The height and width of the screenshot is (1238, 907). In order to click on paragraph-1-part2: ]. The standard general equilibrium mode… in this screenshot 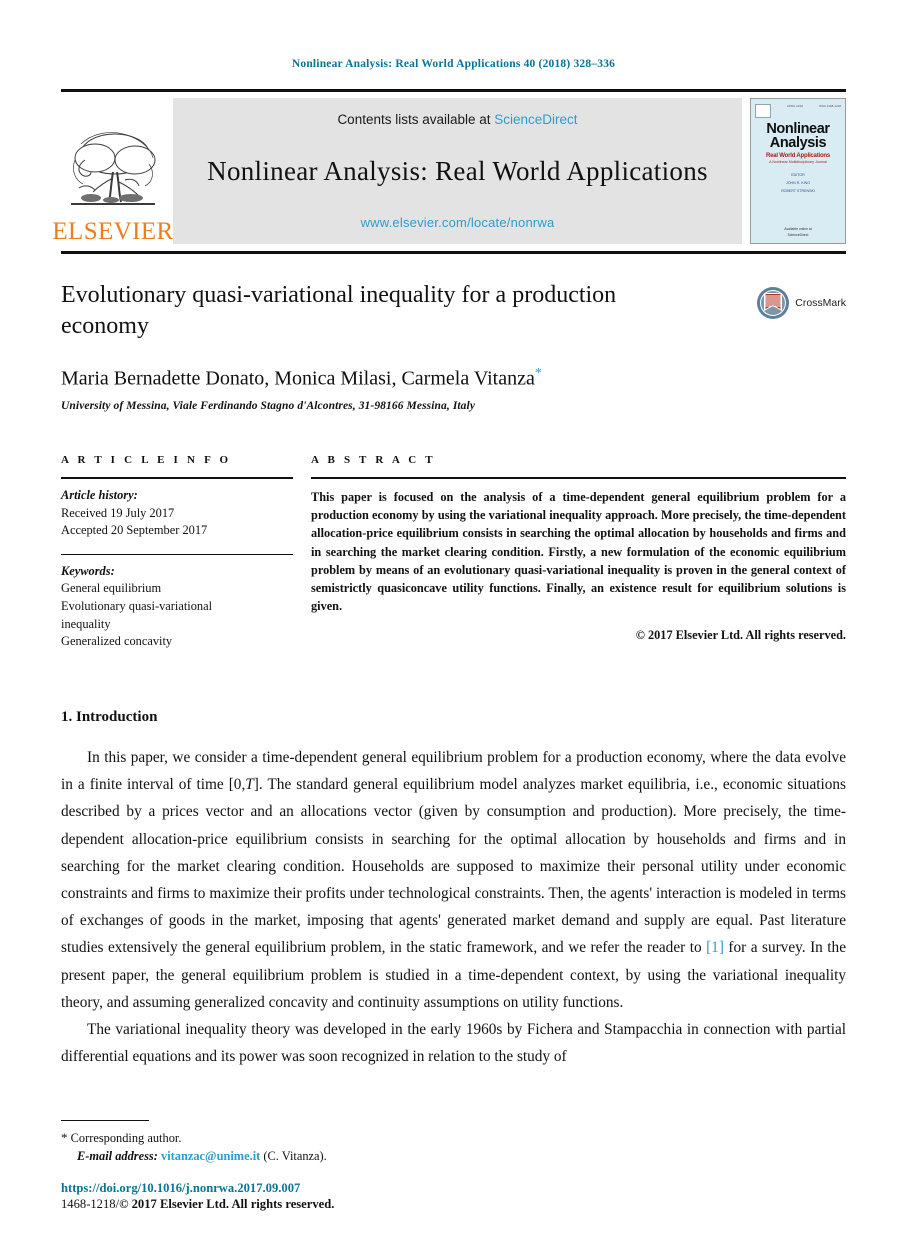, I will do `click(453, 866)`.